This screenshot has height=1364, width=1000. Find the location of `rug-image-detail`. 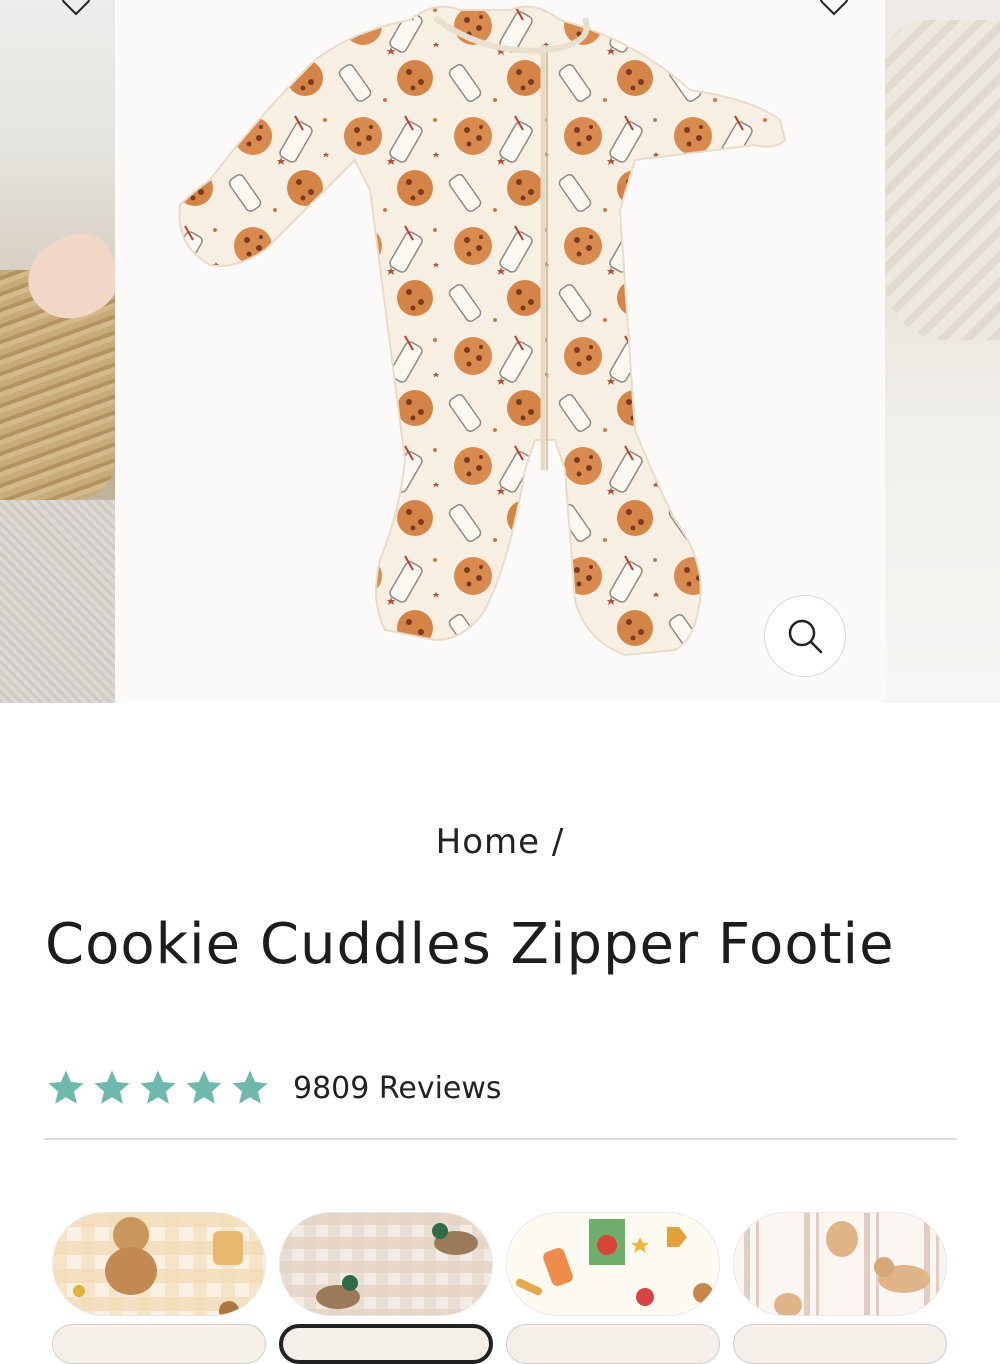

rug-image-detail is located at coordinates (57, 601).